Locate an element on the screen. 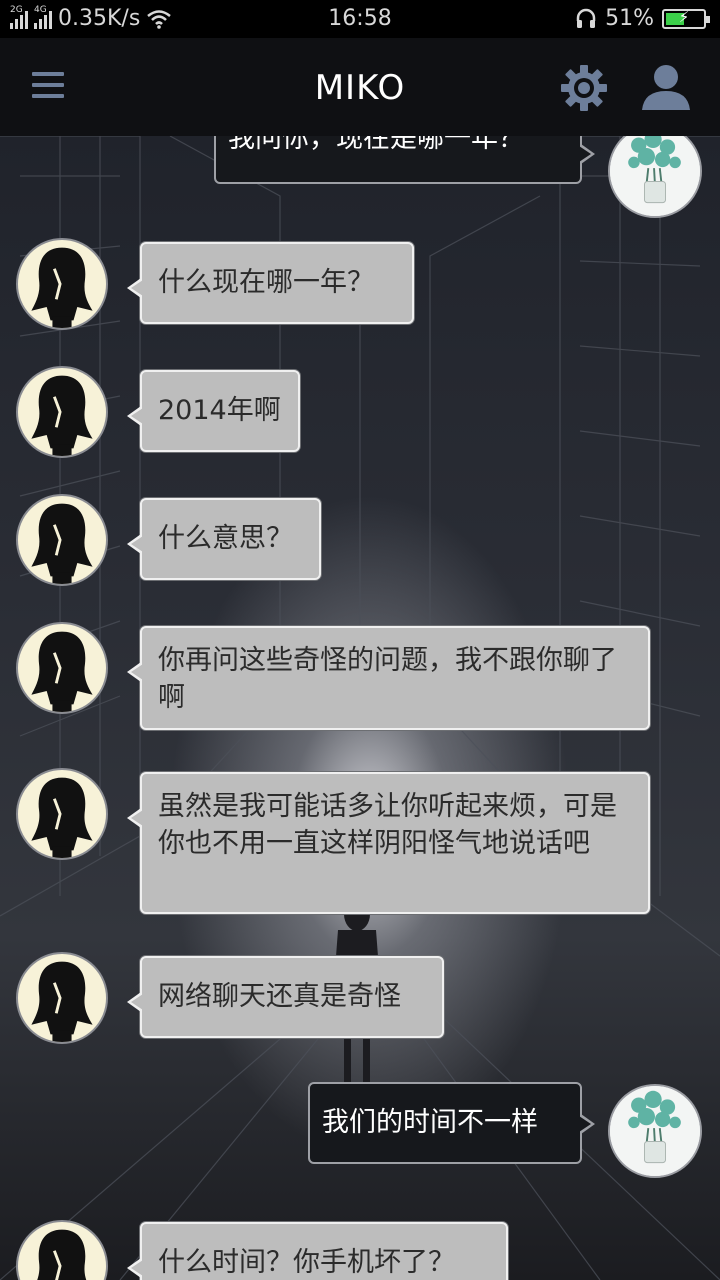  app-header: MIKO is located at coordinates (360, 87).